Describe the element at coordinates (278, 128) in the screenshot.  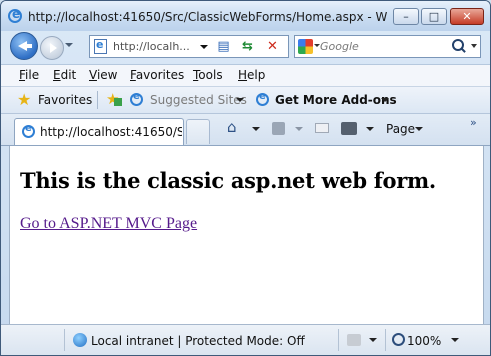
I see `feeds-icon` at that location.